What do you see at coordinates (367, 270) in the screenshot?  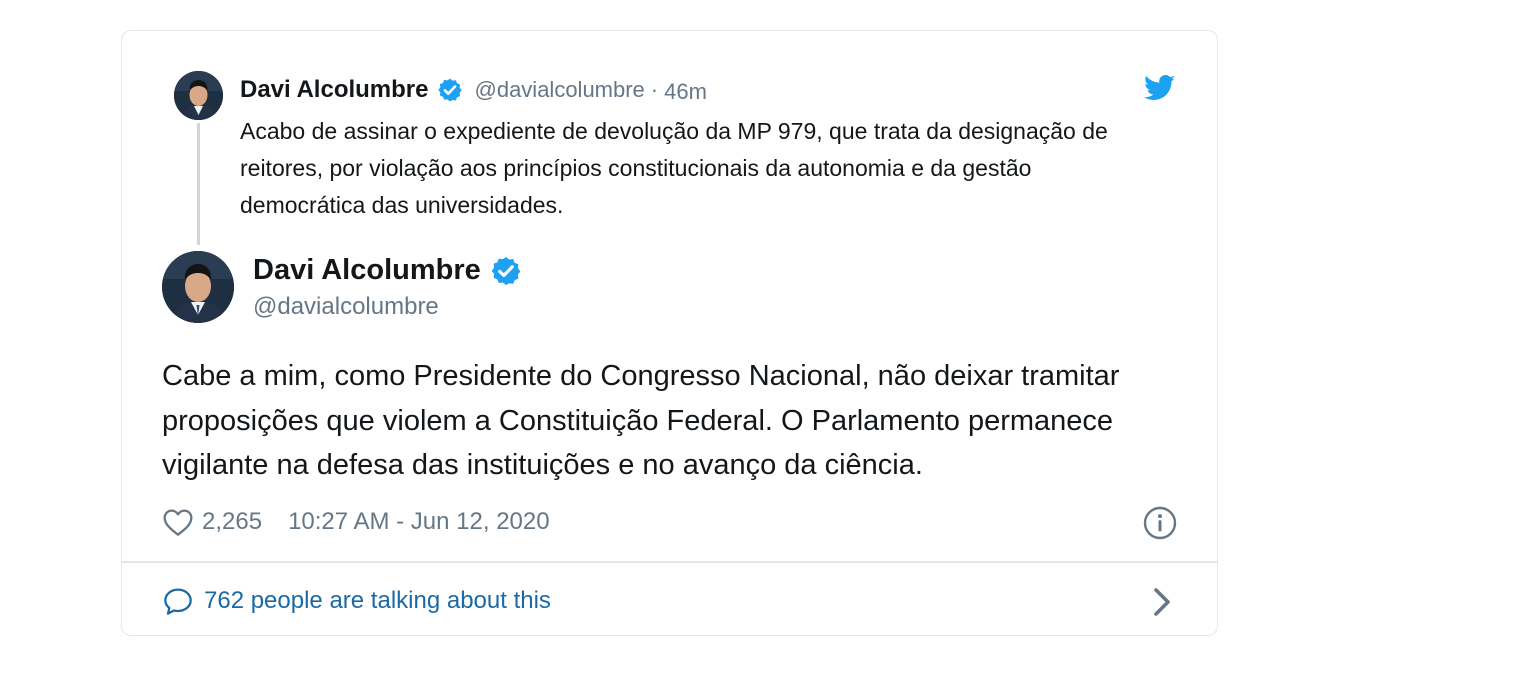 I see `main-author-name: Davi Alcolumbre` at bounding box center [367, 270].